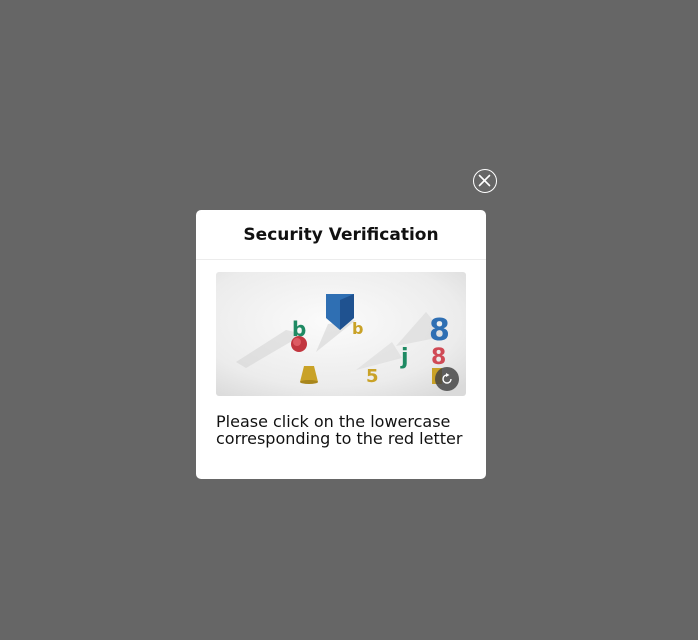 This screenshot has height=640, width=698. I want to click on captcha-glyph: 8, so click(439, 330).